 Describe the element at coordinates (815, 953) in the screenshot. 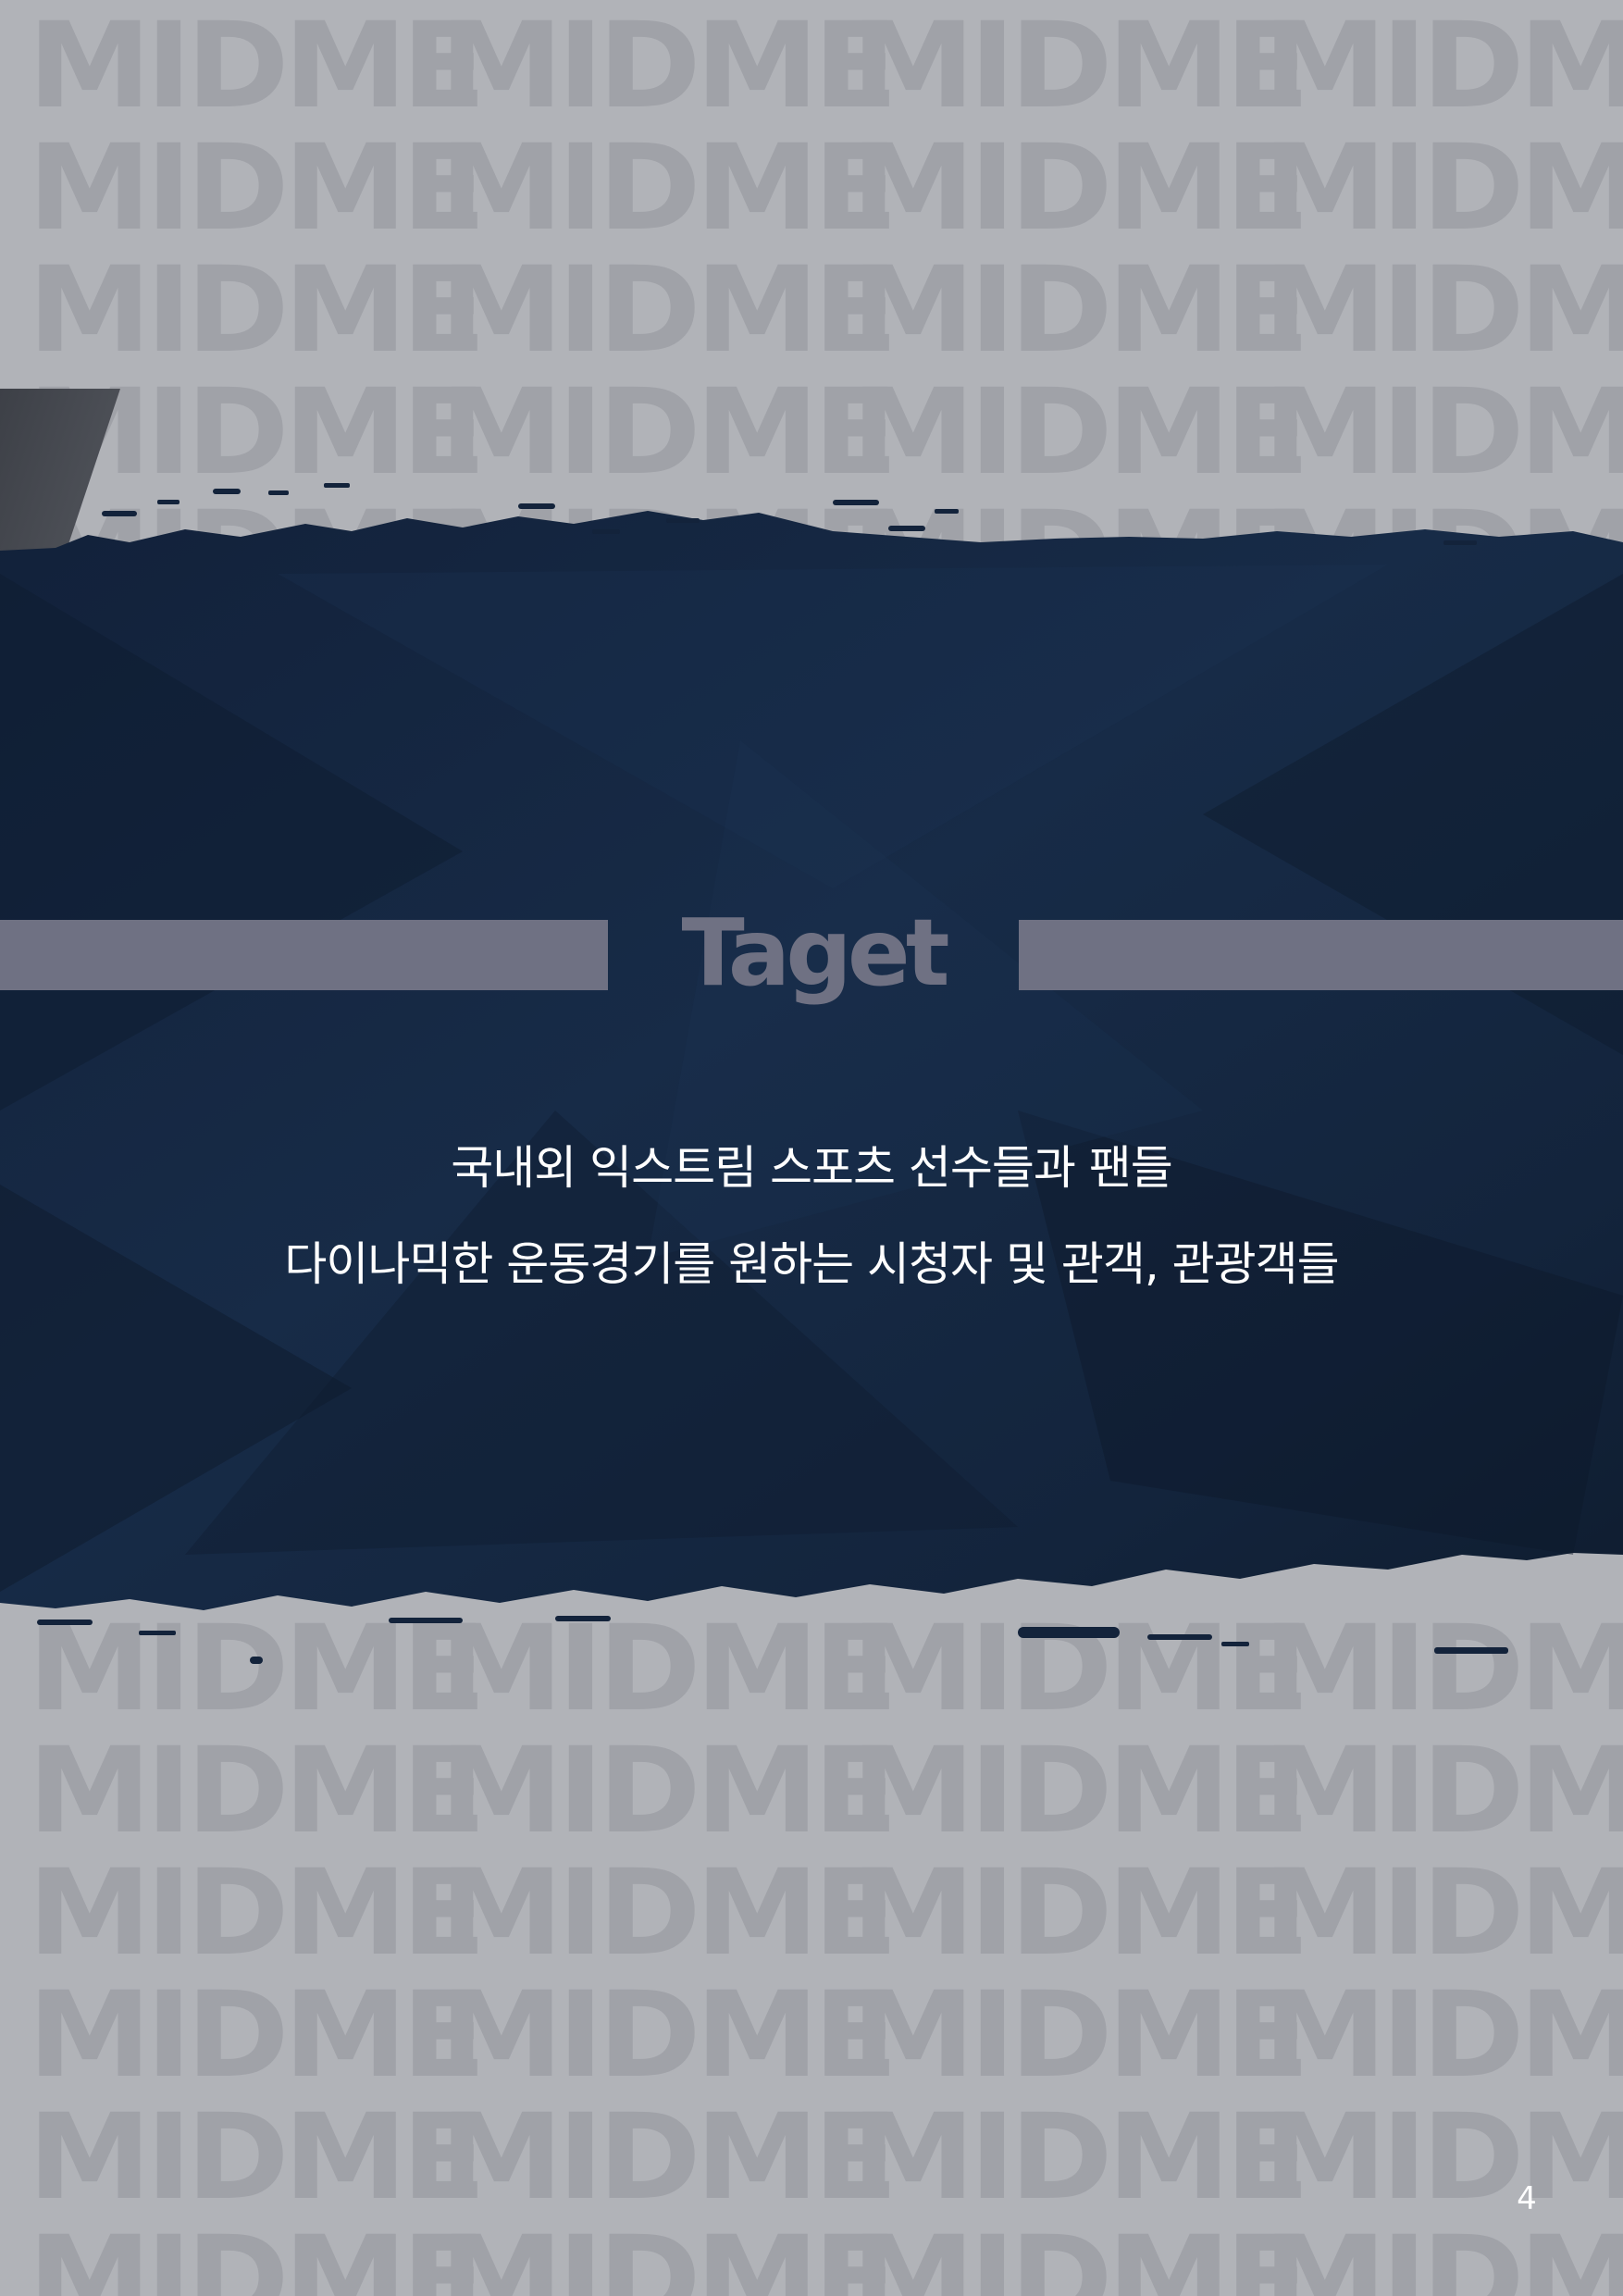

I see `section-title: Taget` at that location.